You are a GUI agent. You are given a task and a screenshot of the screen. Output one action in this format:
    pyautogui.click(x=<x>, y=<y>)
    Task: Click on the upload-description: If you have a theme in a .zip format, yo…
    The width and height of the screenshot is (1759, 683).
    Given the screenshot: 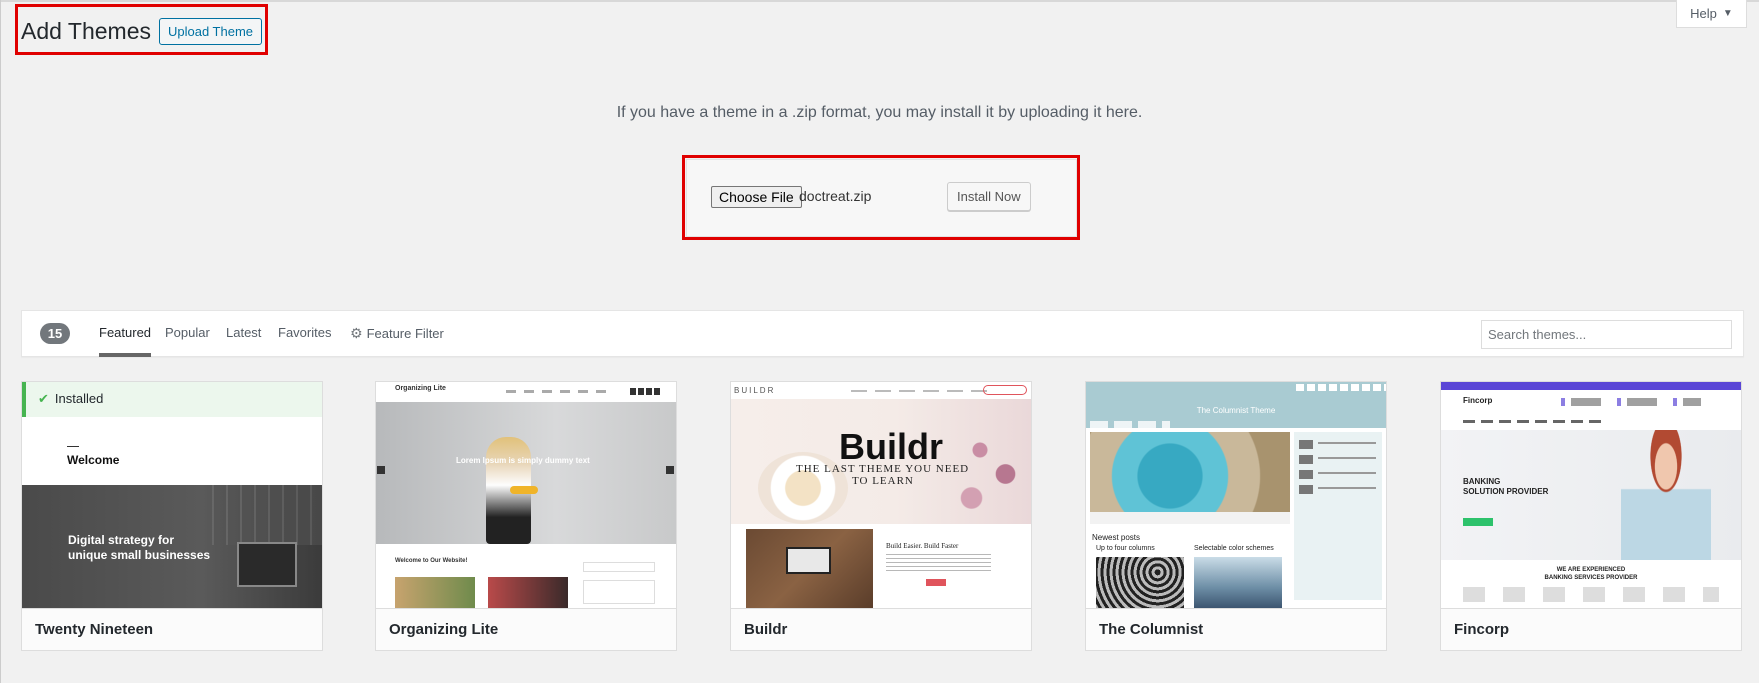 What is the action you would take?
    pyautogui.click(x=879, y=112)
    